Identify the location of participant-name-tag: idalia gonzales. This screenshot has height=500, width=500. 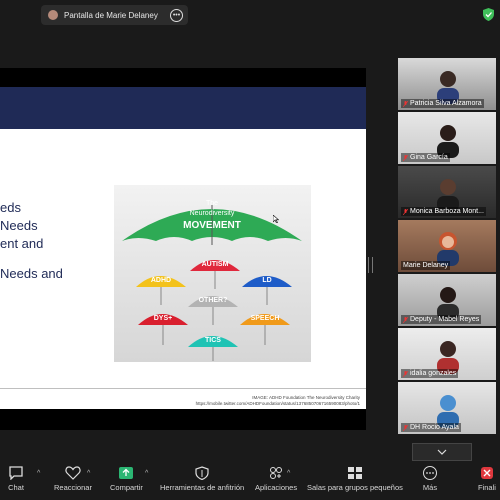
(430, 373).